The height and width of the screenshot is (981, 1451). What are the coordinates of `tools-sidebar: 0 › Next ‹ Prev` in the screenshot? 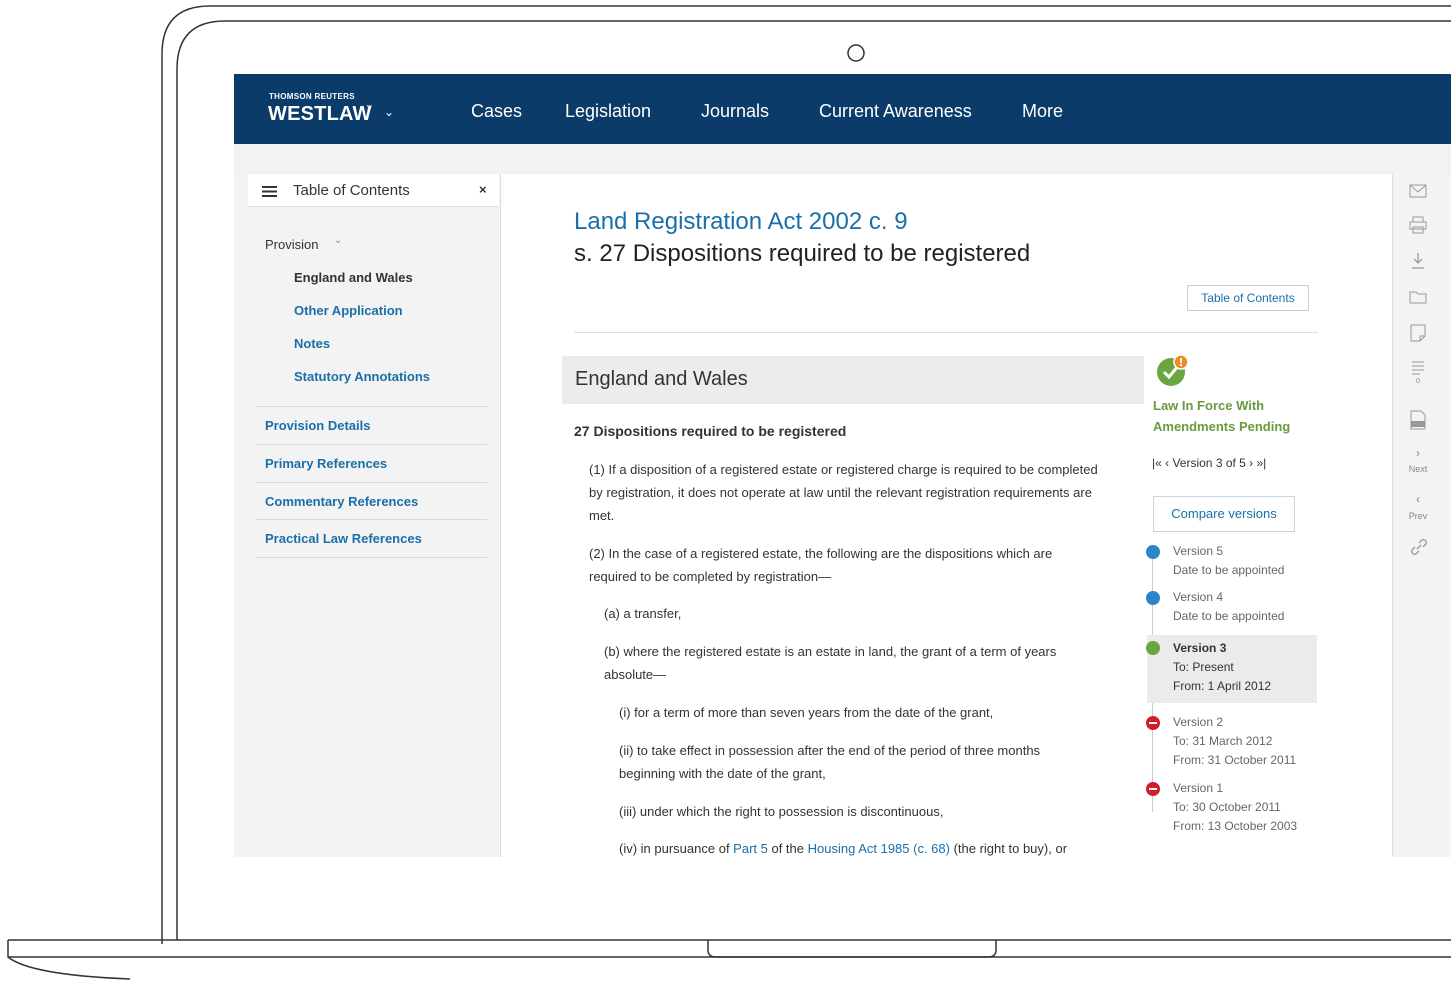 It's located at (1421, 515).